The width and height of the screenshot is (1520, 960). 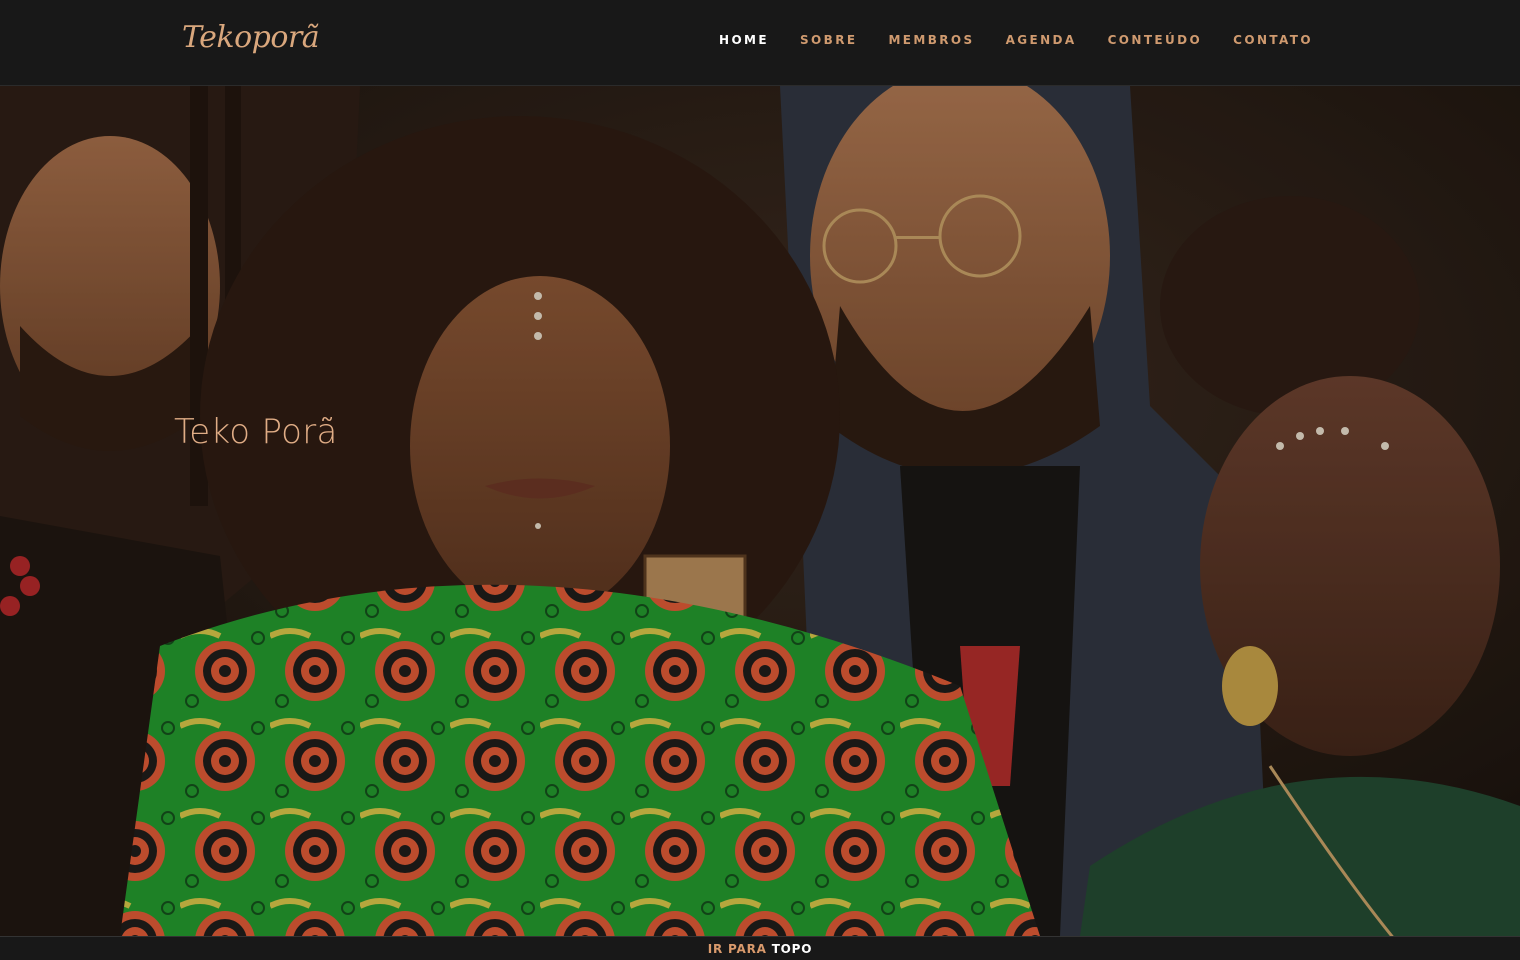 I want to click on nav-sobre: SOBRE, so click(x=828, y=40).